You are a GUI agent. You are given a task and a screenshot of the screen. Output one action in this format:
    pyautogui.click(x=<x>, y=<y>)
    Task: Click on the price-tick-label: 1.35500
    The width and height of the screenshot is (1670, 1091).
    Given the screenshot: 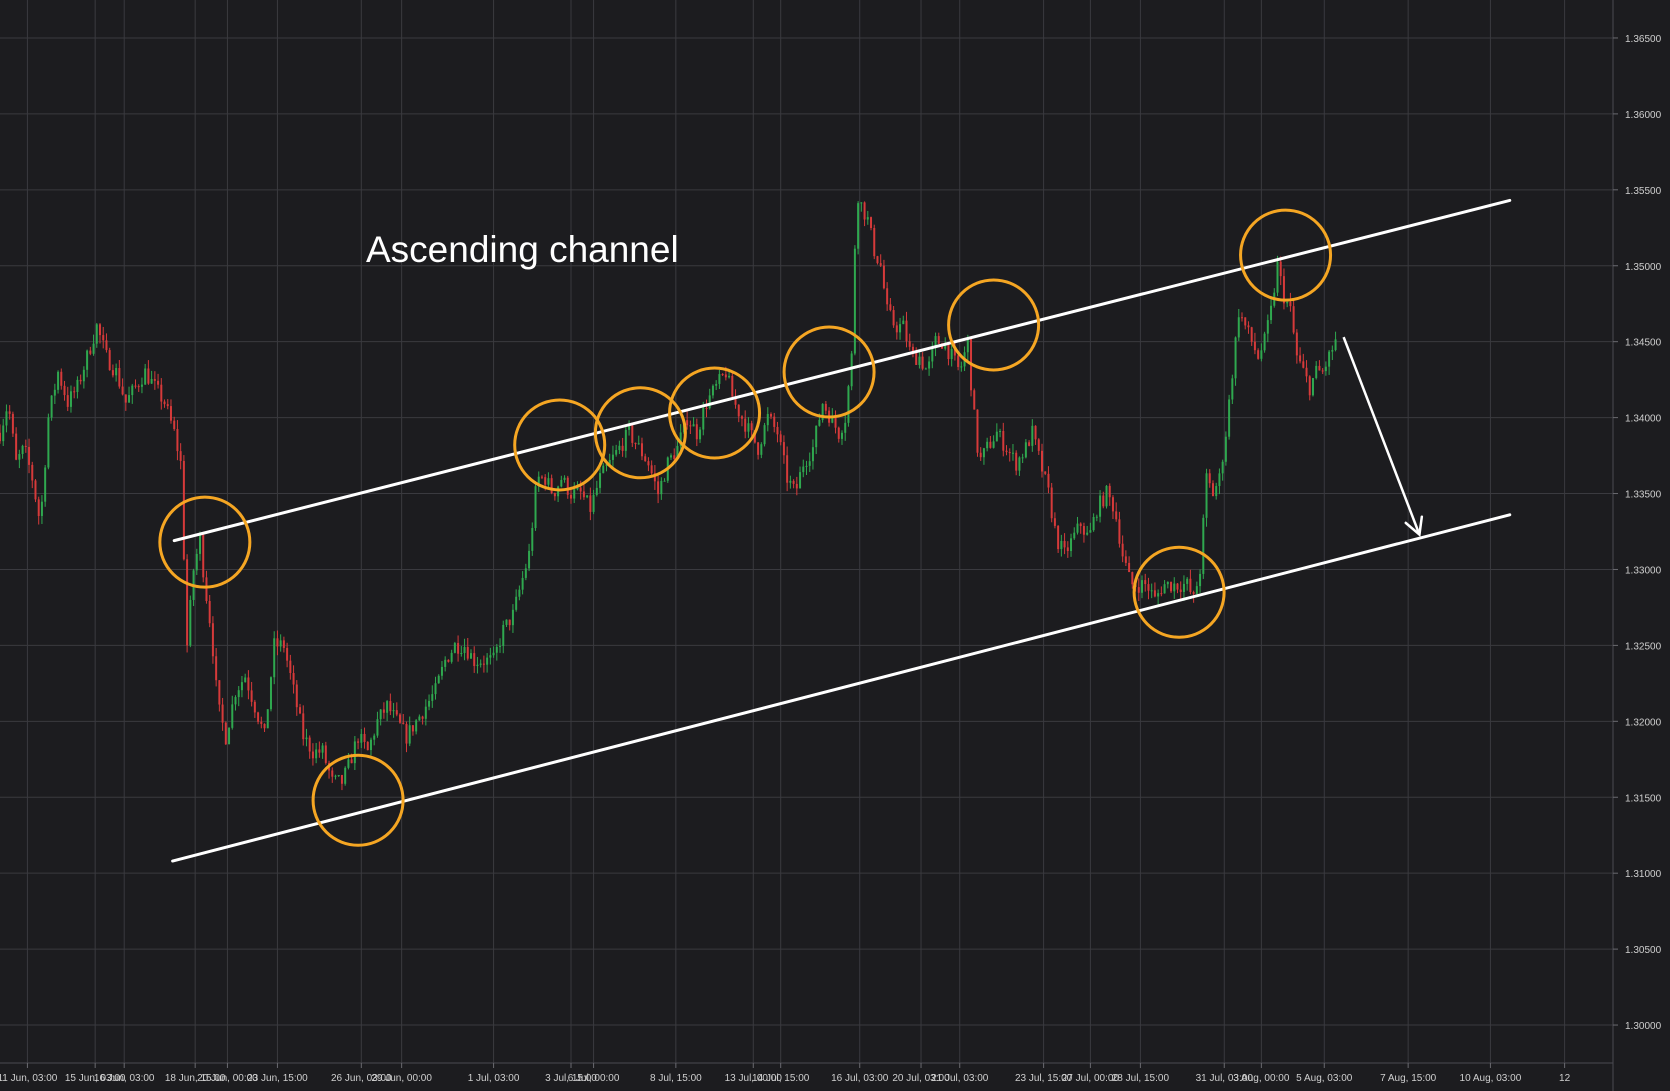 What is the action you would take?
    pyautogui.click(x=1643, y=191)
    